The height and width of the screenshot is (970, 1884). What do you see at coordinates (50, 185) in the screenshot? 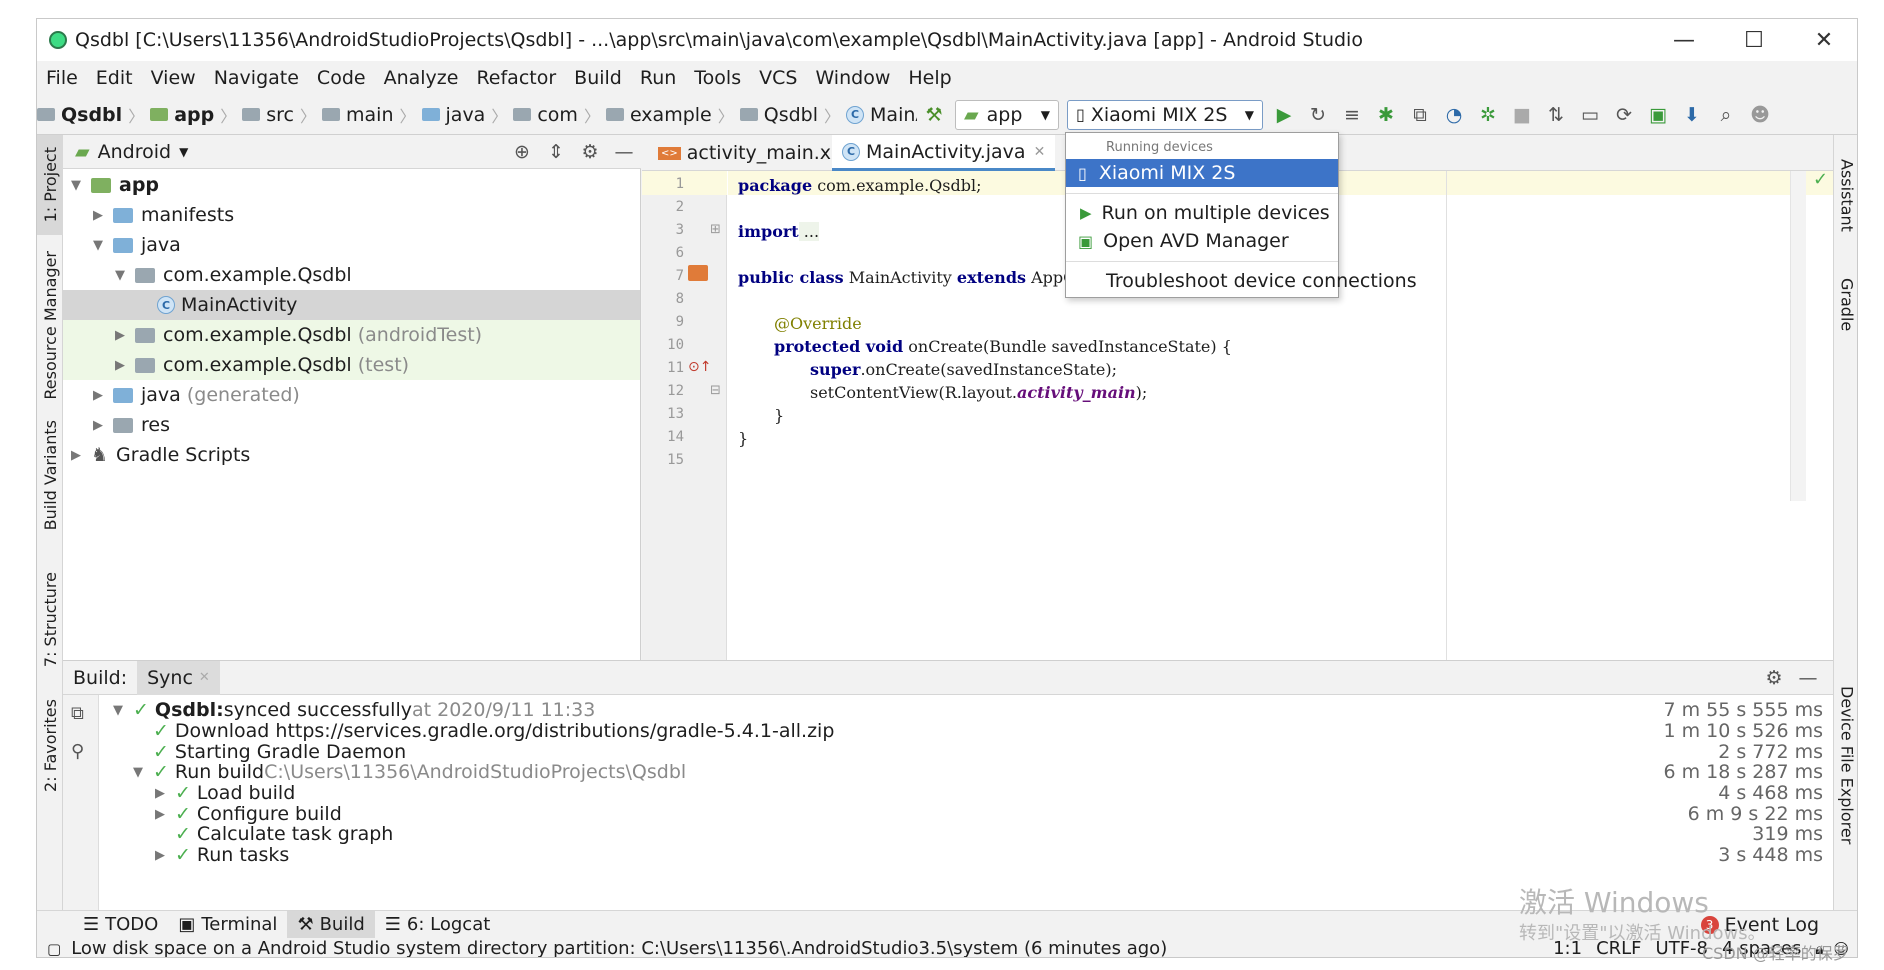
I see `tab-project: 1: Project` at bounding box center [50, 185].